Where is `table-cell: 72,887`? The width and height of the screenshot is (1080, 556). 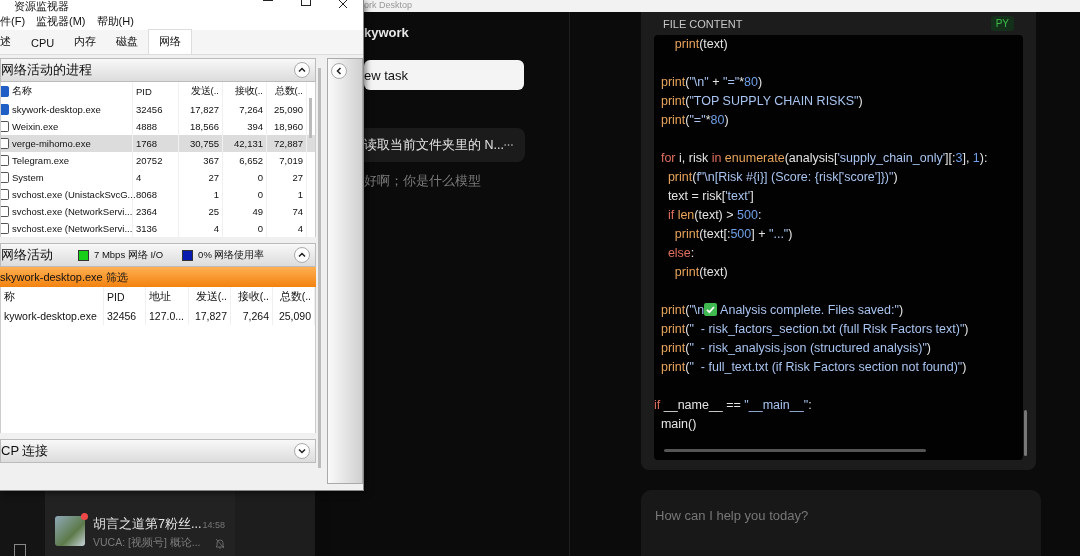 table-cell: 72,887 is located at coordinates (288, 143).